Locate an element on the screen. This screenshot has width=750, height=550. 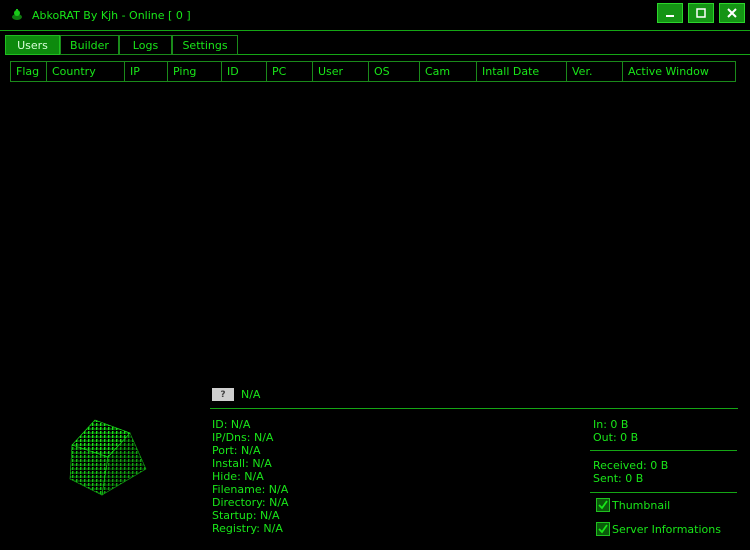
server-info-option: Server Informations is located at coordinates (658, 529).